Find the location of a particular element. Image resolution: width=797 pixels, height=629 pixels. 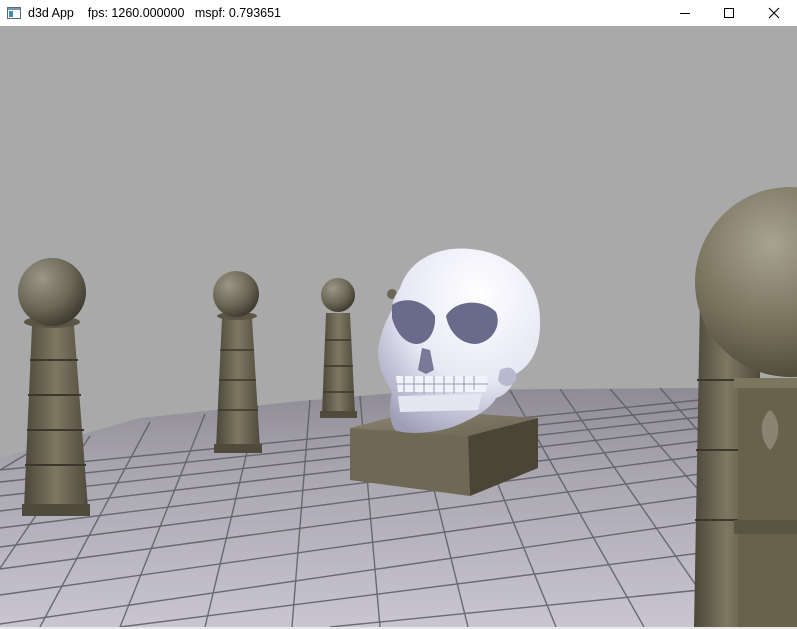

app-name: d3d App is located at coordinates (51, 13).